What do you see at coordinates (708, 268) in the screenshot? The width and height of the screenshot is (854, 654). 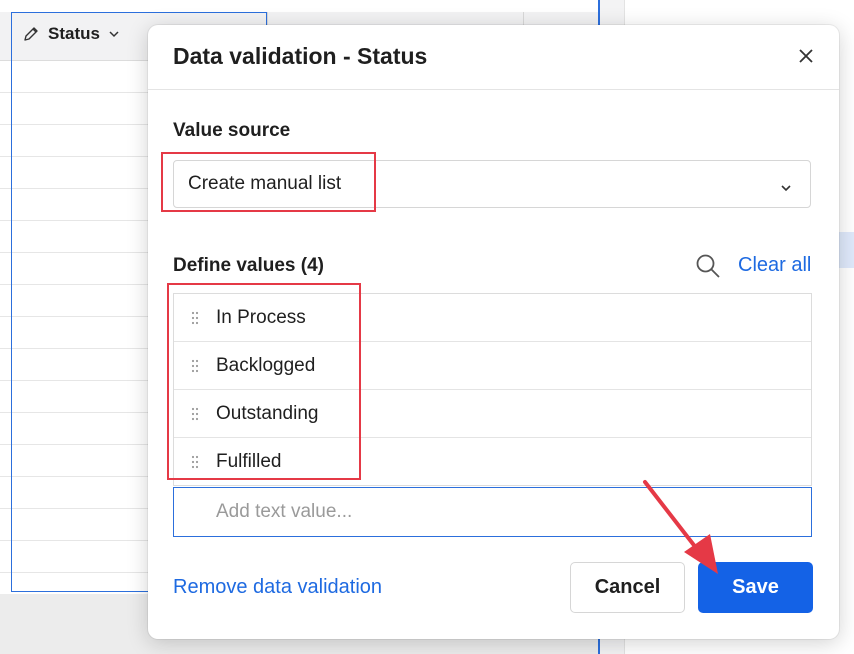 I see `search-icon` at bounding box center [708, 268].